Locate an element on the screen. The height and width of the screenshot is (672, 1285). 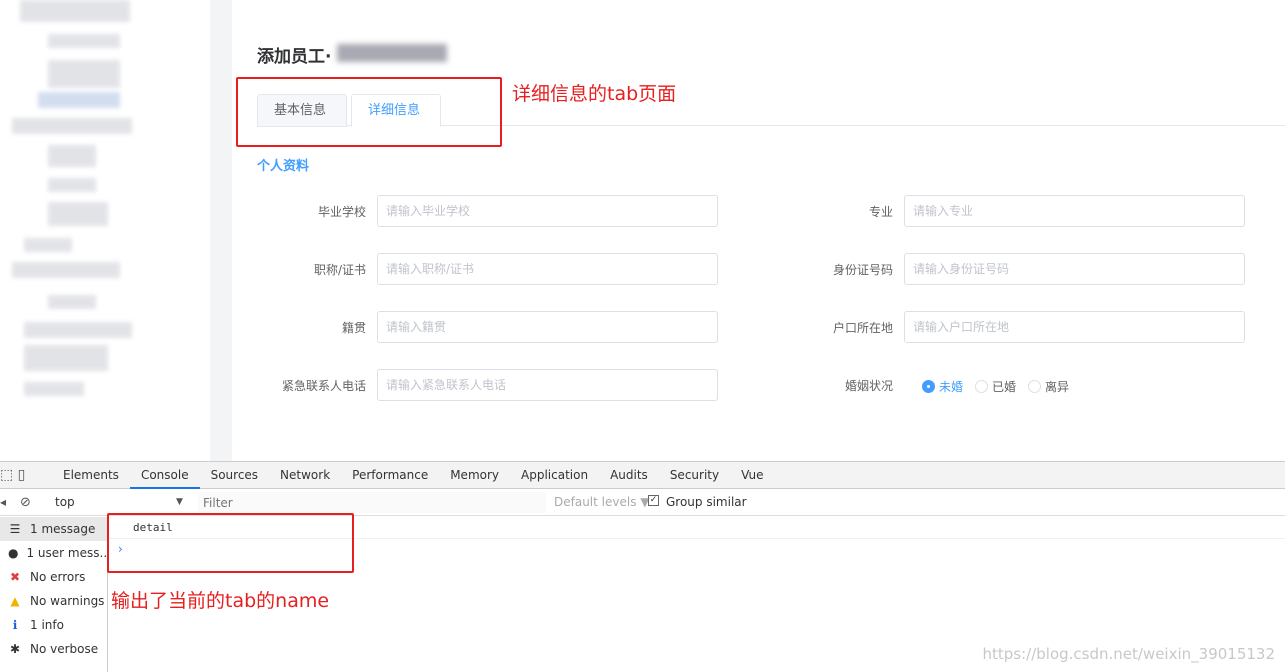
label-major: 专业 is located at coordinates (880, 212).